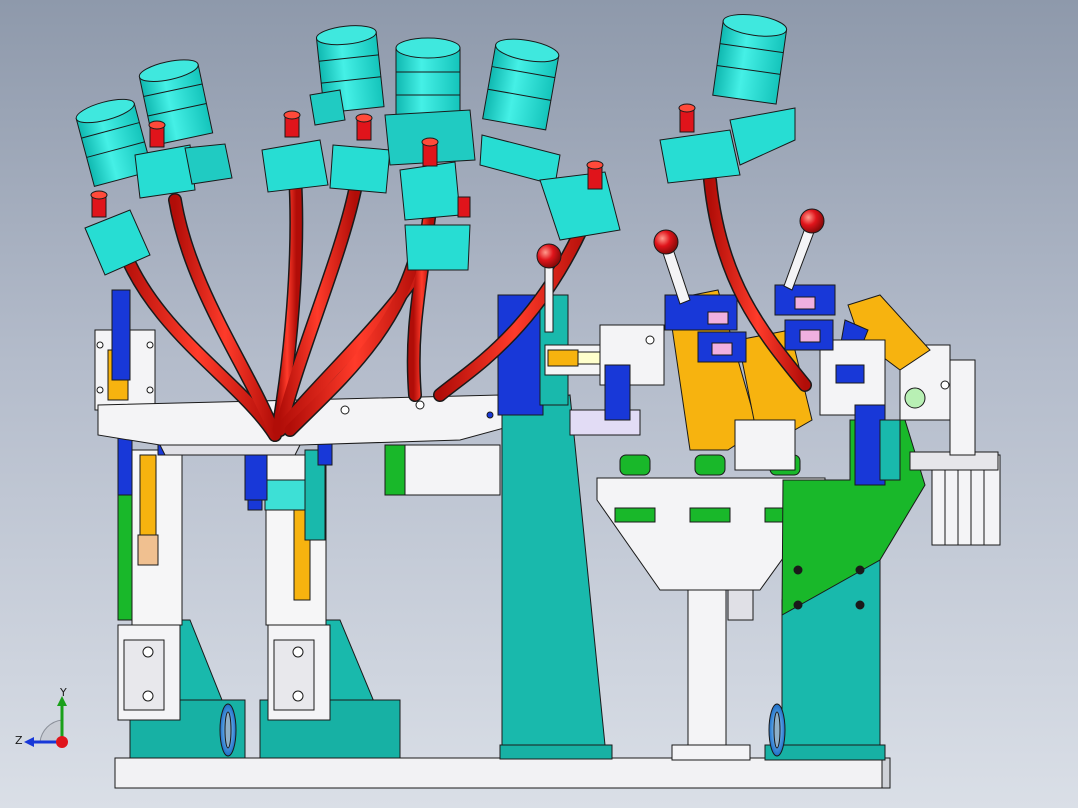  Describe the element at coordinates (19, 740) in the screenshot. I see `z-axis-label: Z` at that location.